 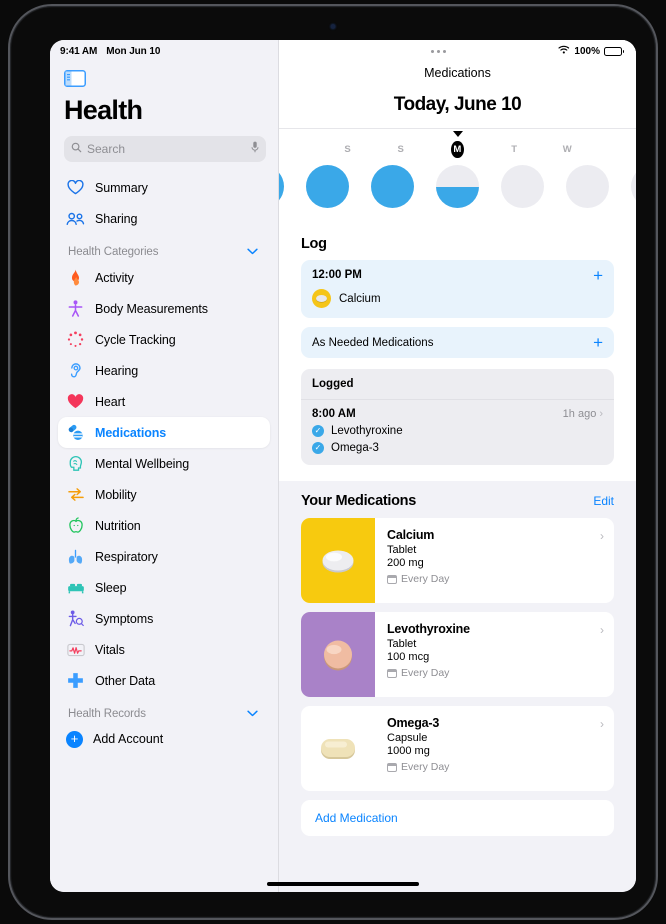 What do you see at coordinates (603, 501) in the screenshot?
I see `edit-button: Edit` at bounding box center [603, 501].